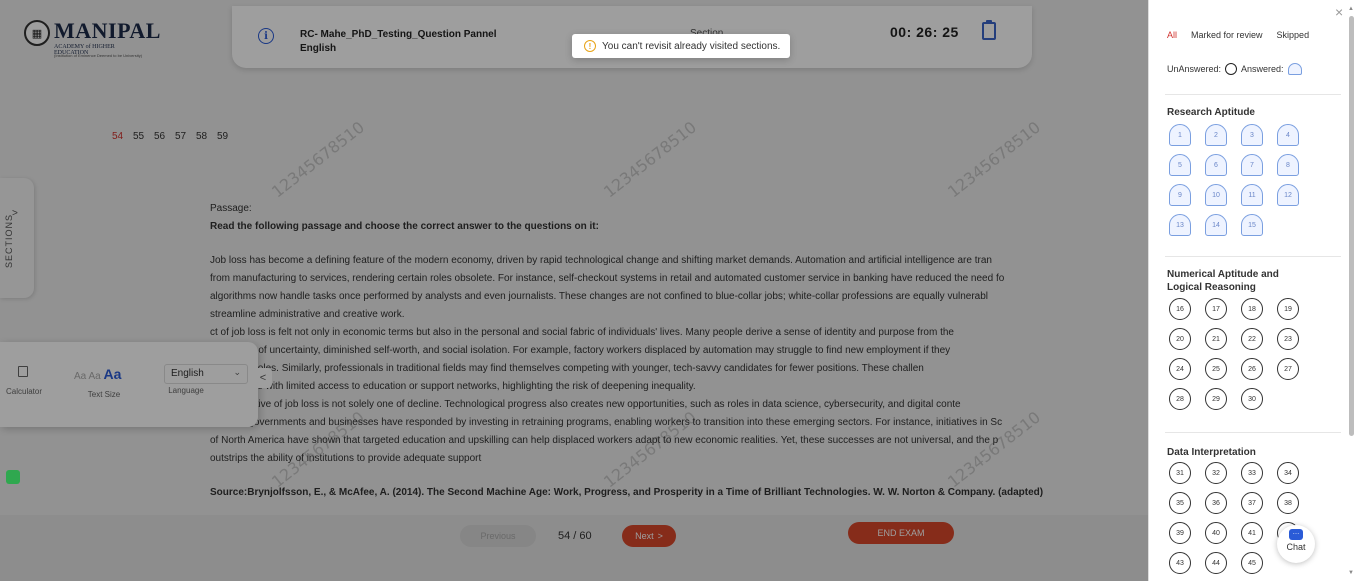 The width and height of the screenshot is (1357, 581). What do you see at coordinates (1180, 225) in the screenshot?
I see `palette-question-button: 13` at bounding box center [1180, 225].